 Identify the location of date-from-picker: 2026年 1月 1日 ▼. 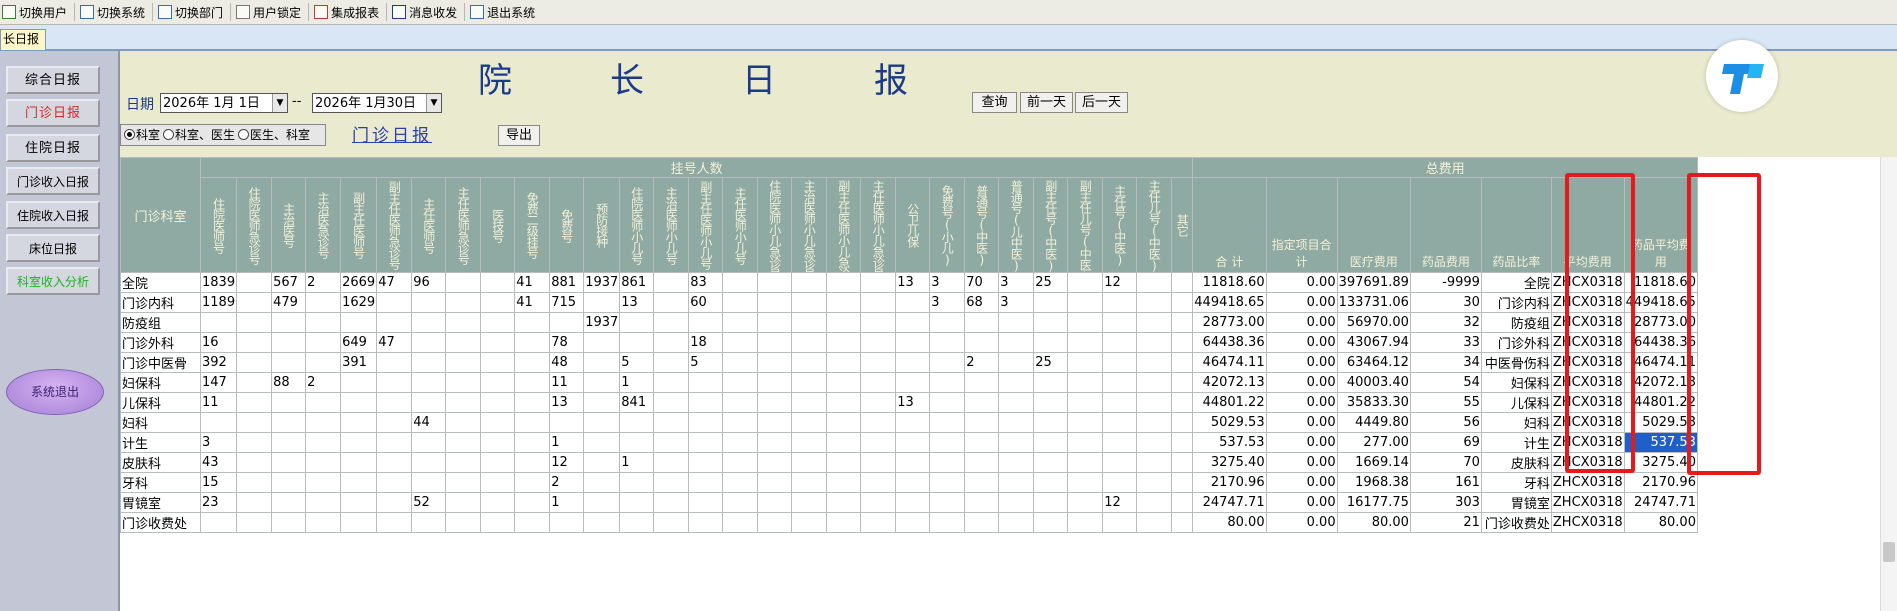
(224, 103).